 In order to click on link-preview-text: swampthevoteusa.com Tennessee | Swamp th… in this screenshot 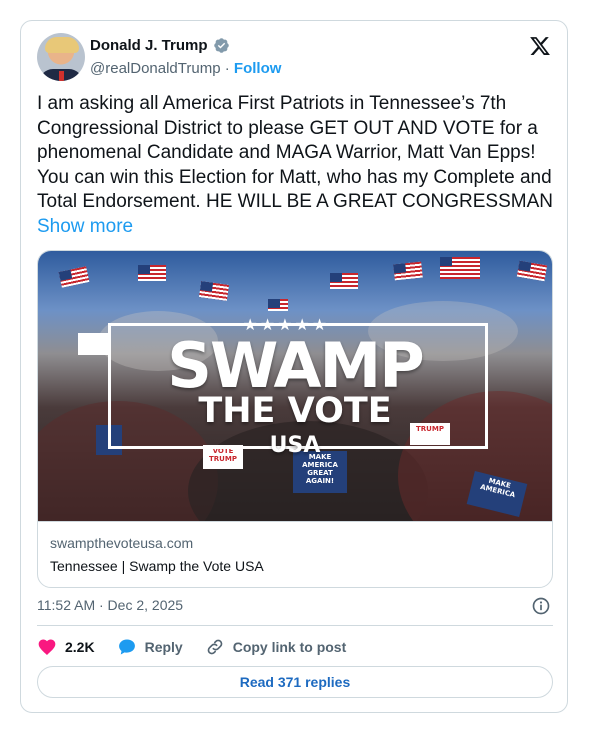, I will do `click(295, 554)`.